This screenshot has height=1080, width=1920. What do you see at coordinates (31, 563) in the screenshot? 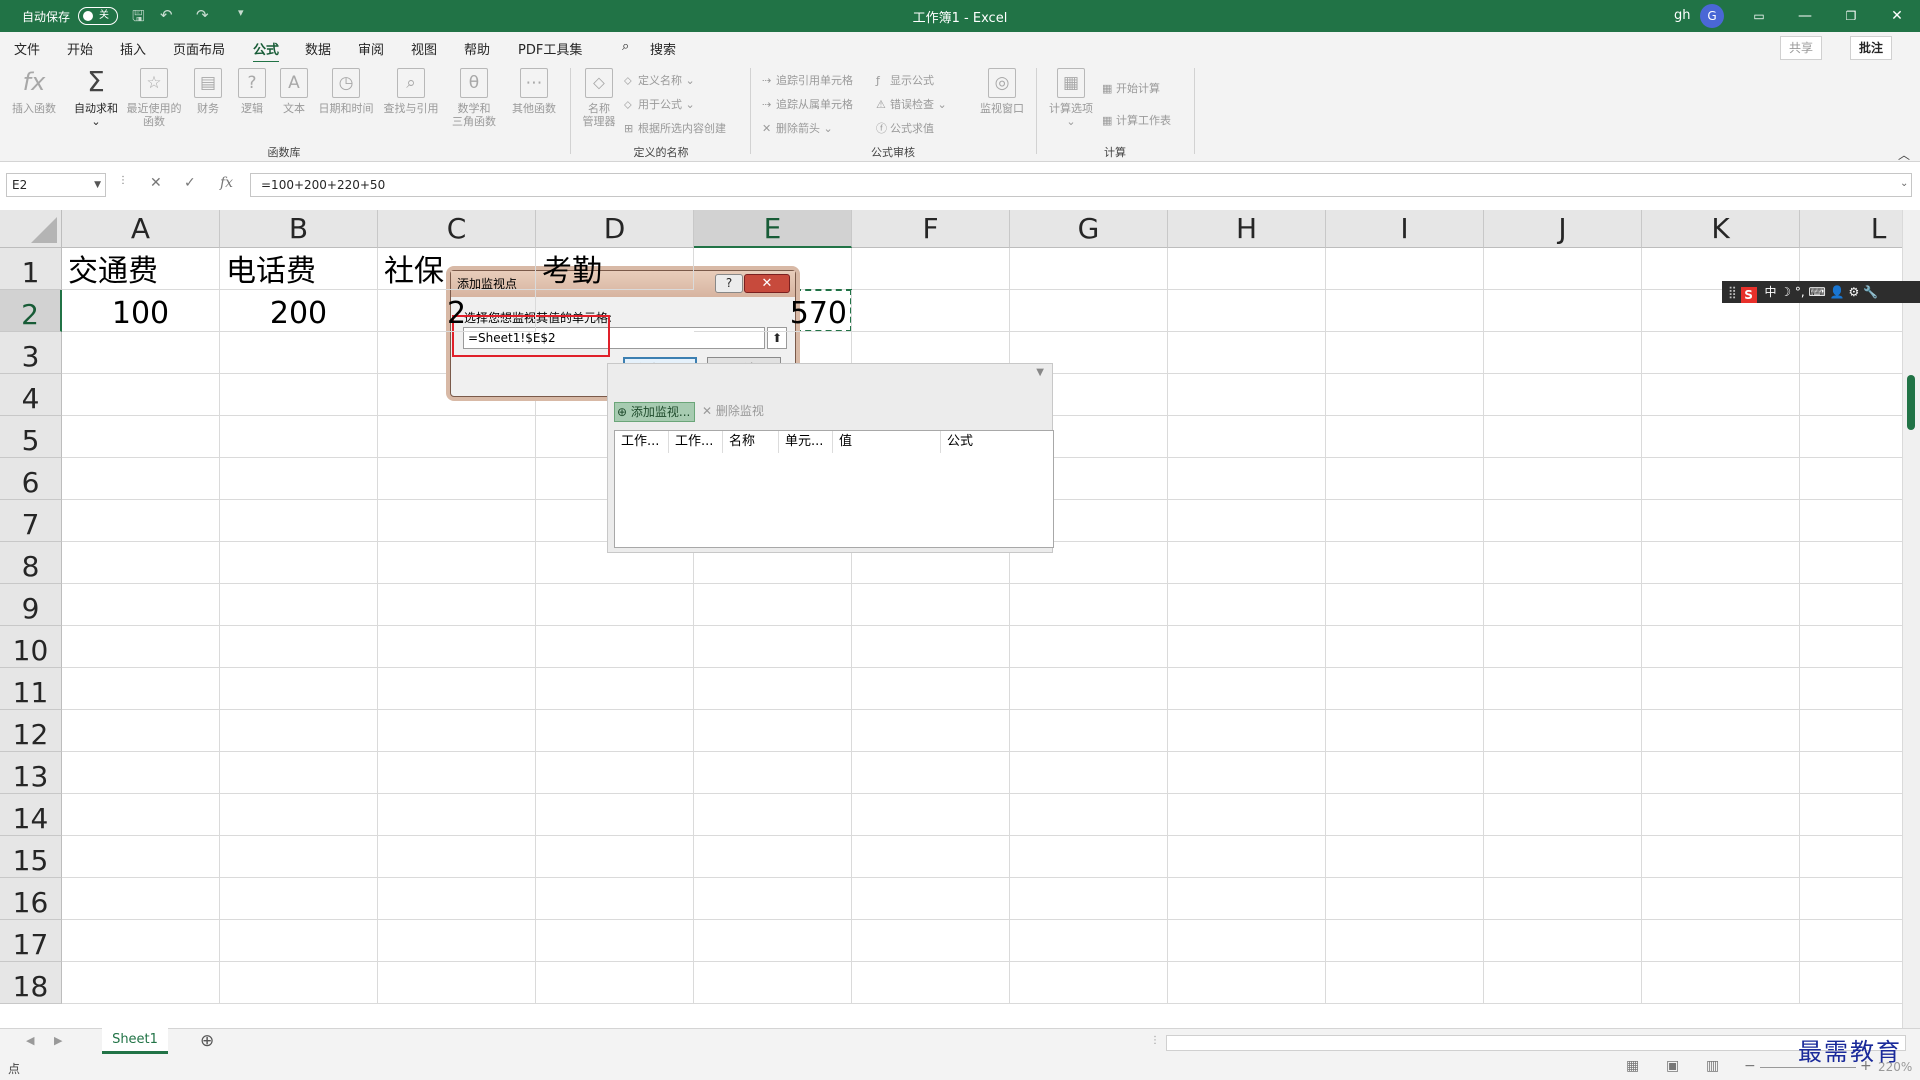
I see `row-header-8: 8` at bounding box center [31, 563].